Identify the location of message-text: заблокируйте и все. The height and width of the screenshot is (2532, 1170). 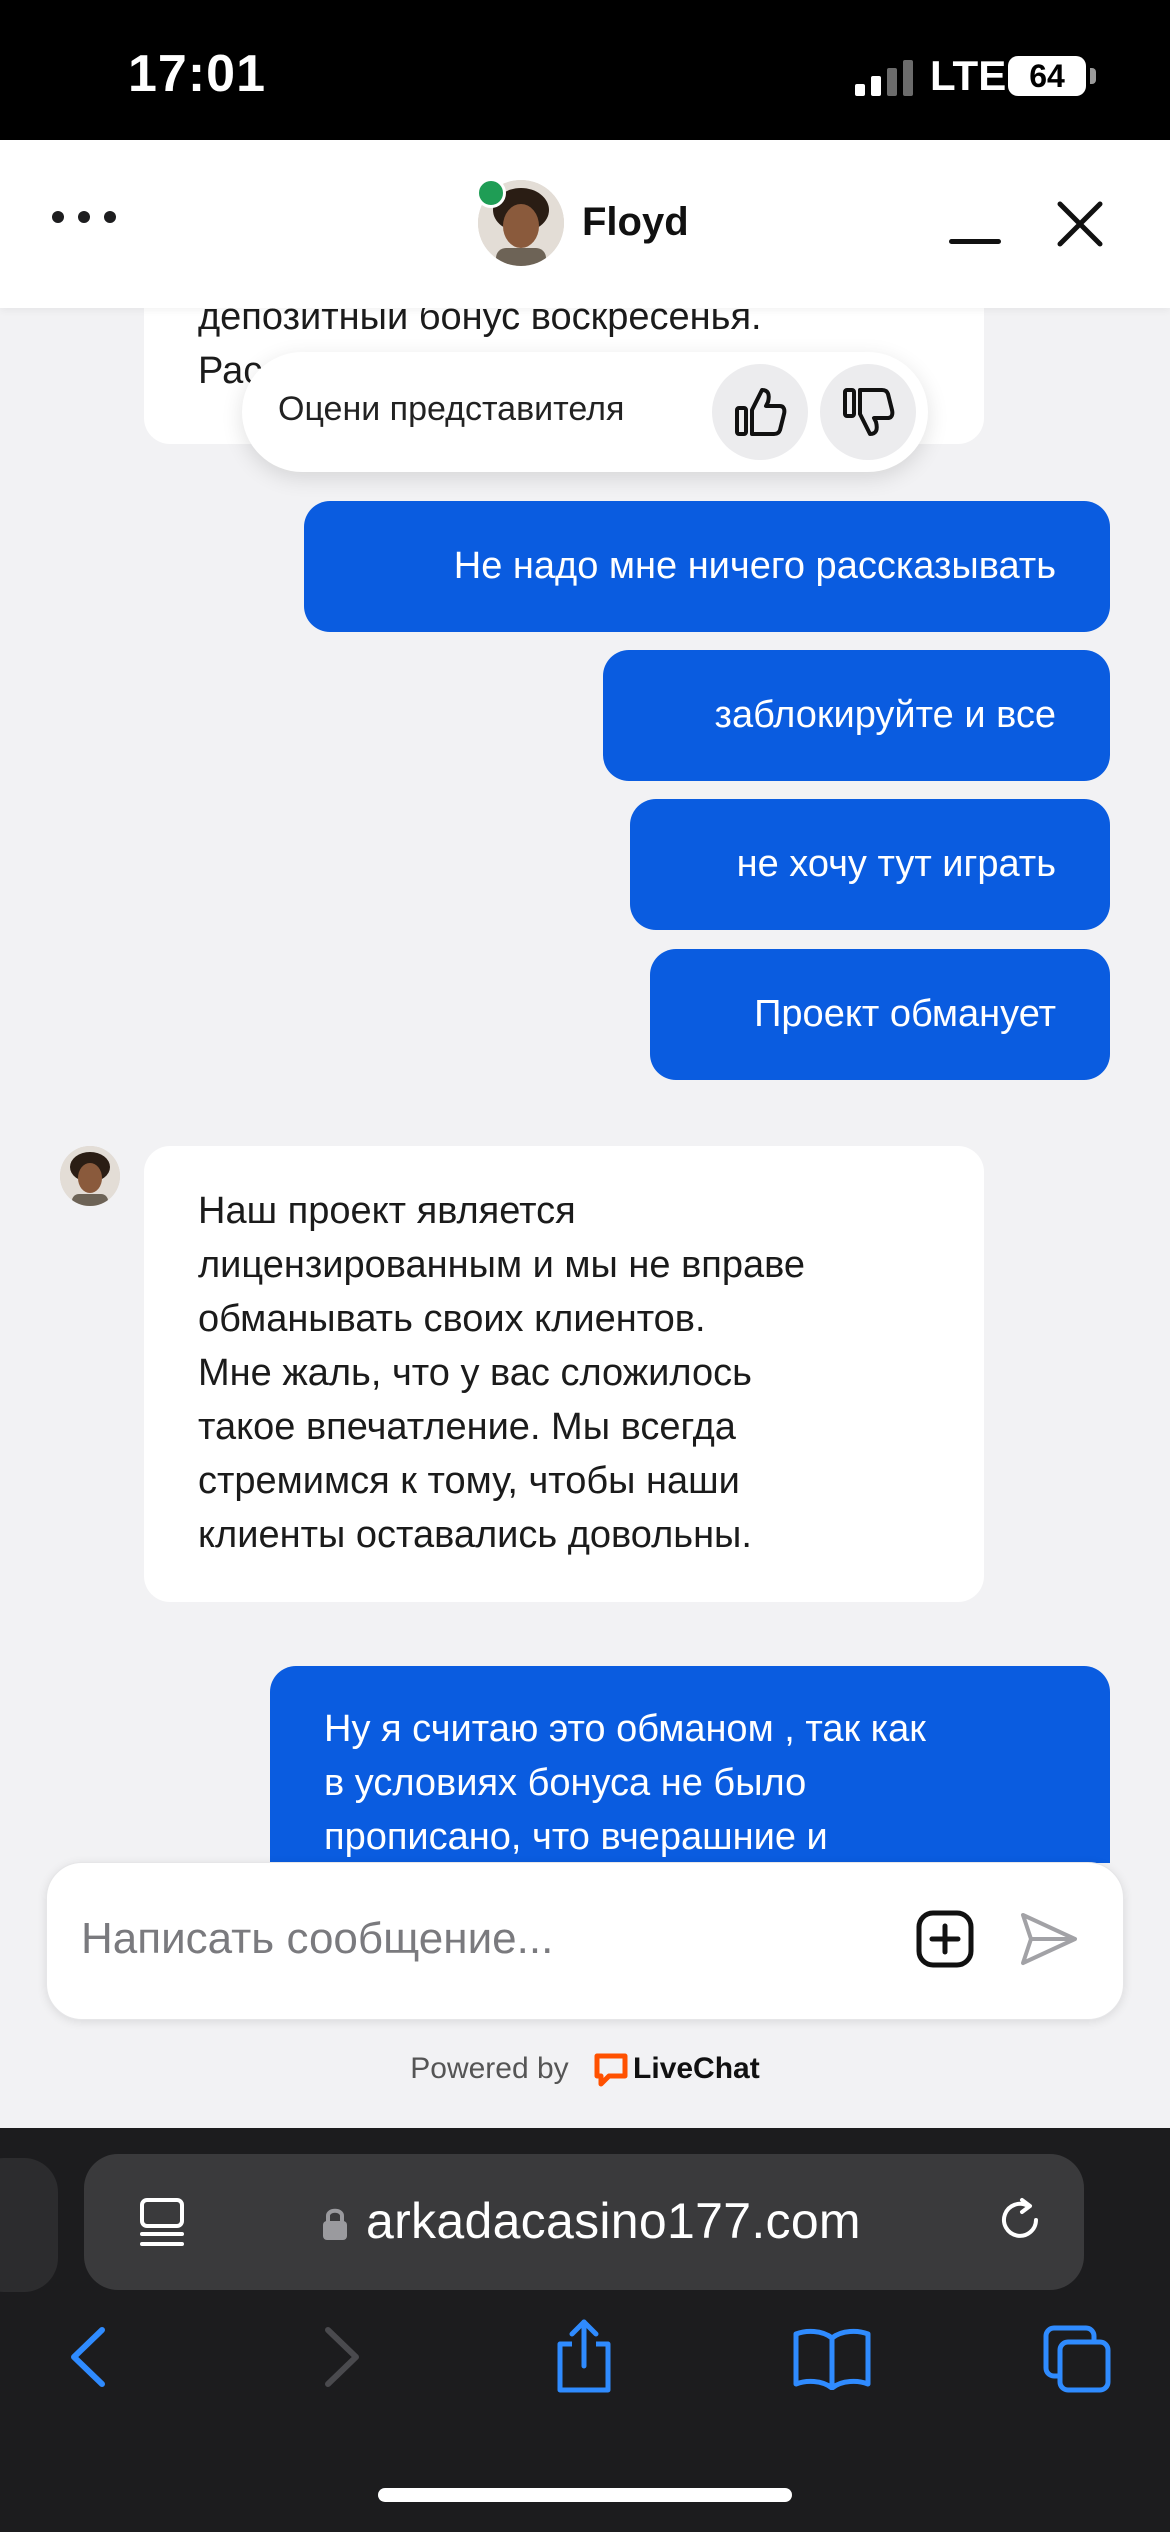
(885, 715).